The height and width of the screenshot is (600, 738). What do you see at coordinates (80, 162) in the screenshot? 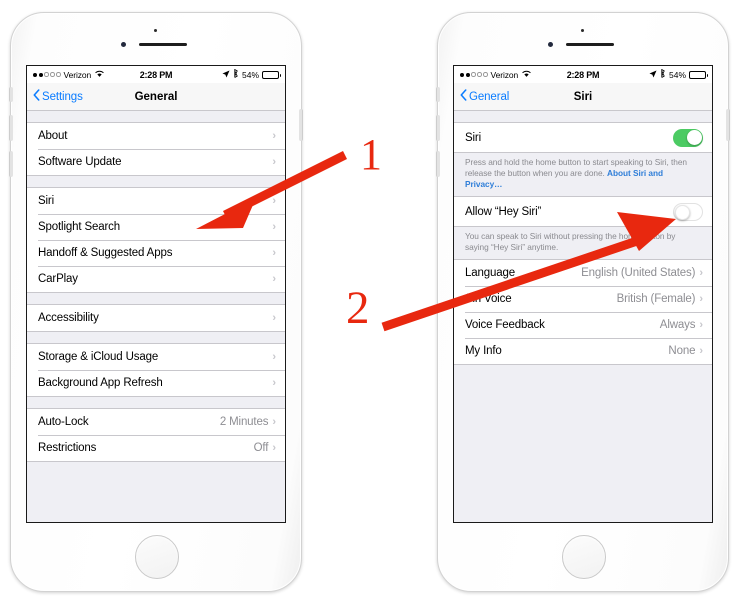
I see `list-item-label: Software Update` at bounding box center [80, 162].